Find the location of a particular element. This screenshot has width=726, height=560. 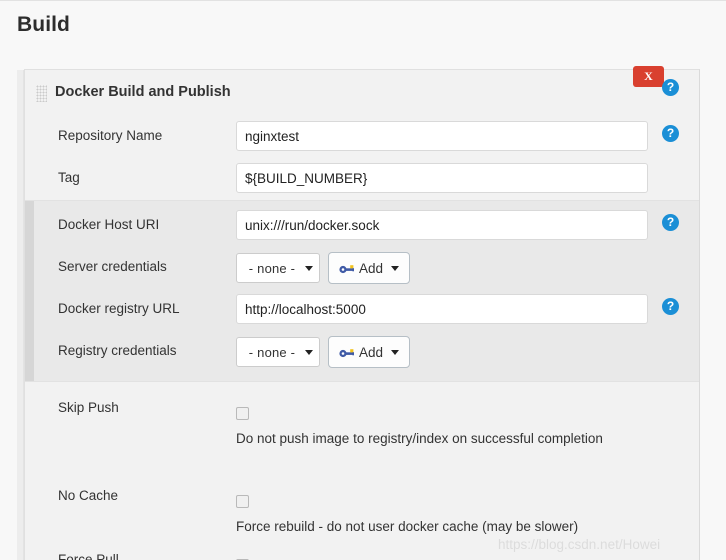

row-force-pull: Force Pull is located at coordinates (362, 553).